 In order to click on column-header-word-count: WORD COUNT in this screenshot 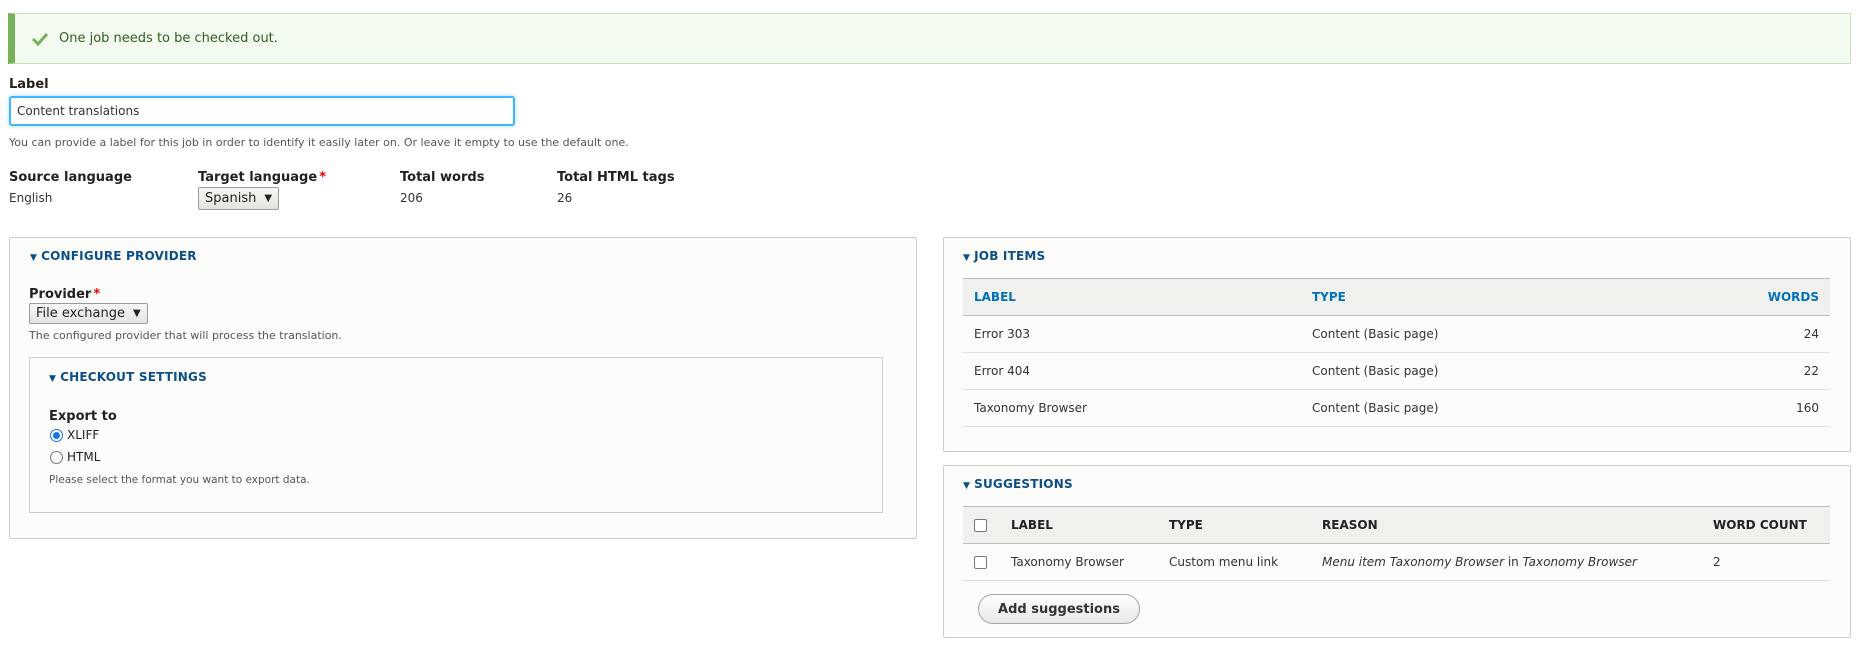, I will do `click(1766, 525)`.